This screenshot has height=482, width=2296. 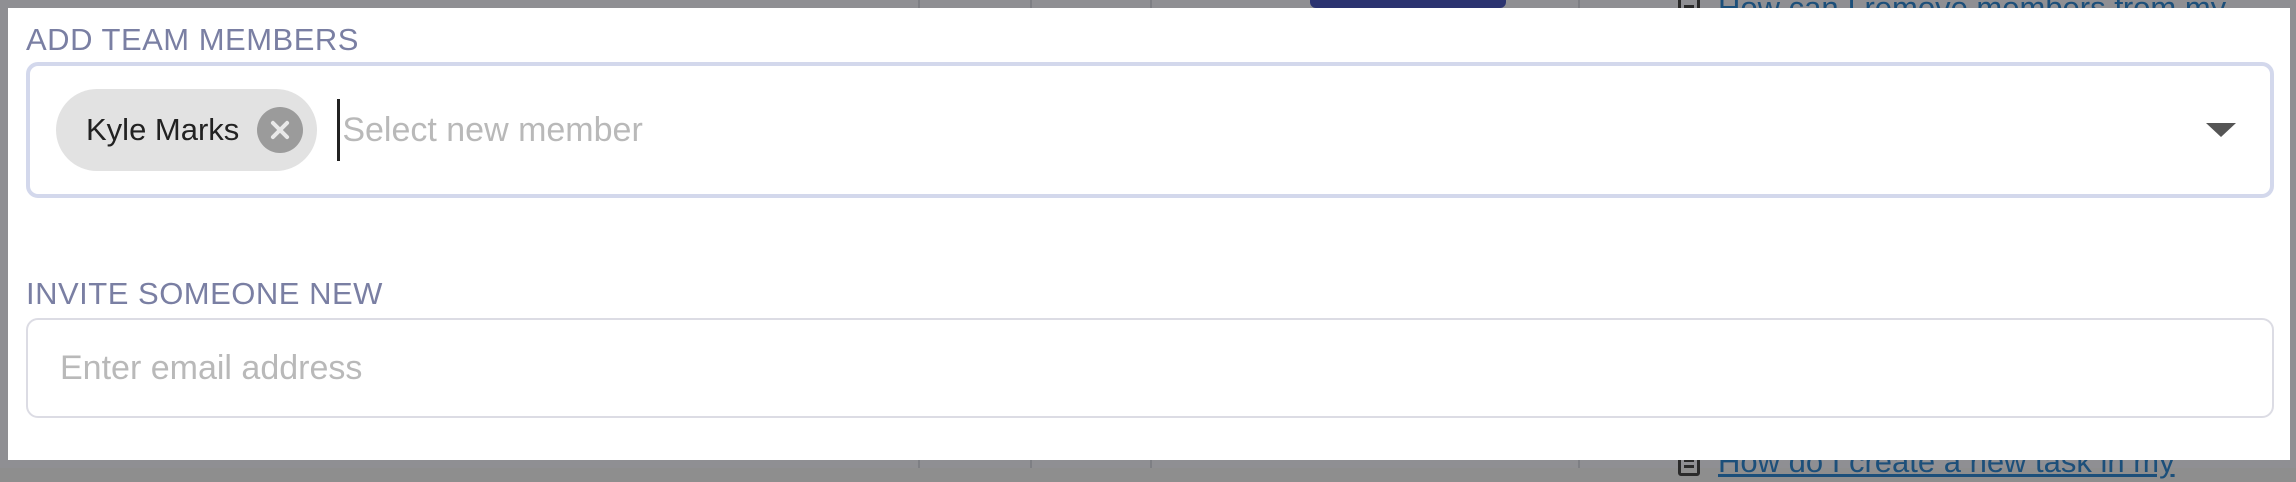 I want to click on caret-down-icon, so click(x=2221, y=130).